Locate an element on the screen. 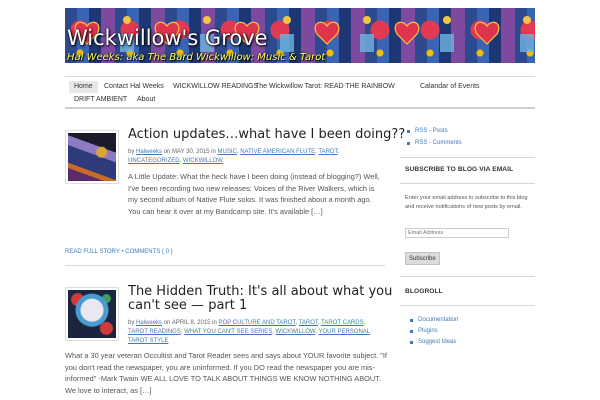 This screenshot has width=600, height=400. rss-comments-link: RSS - Comments is located at coordinates (433, 143).